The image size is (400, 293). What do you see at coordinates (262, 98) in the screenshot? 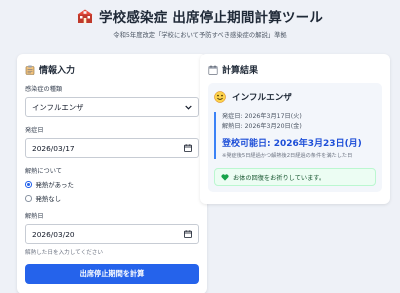
I see `result-disease-name: インフルエンザ` at bounding box center [262, 98].